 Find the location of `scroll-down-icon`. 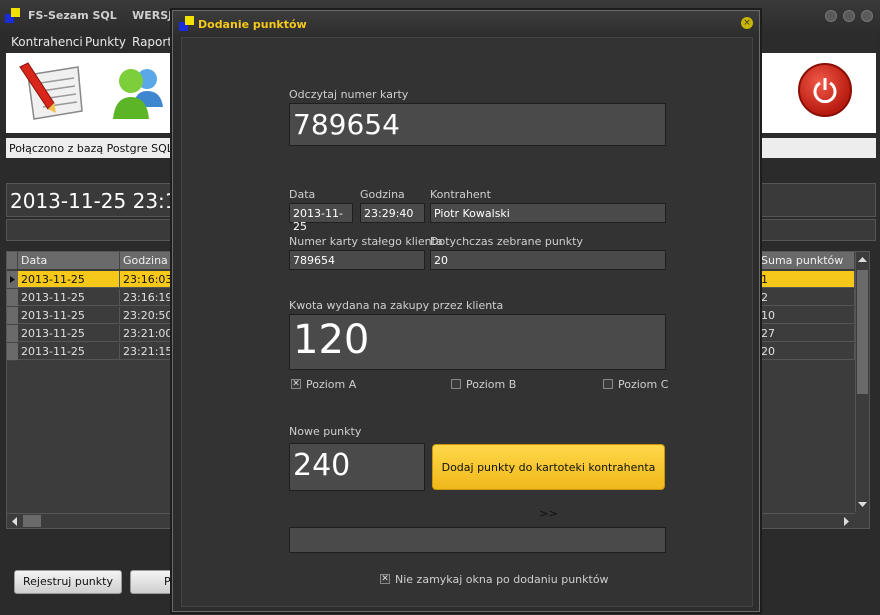

scroll-down-icon is located at coordinates (862, 504).